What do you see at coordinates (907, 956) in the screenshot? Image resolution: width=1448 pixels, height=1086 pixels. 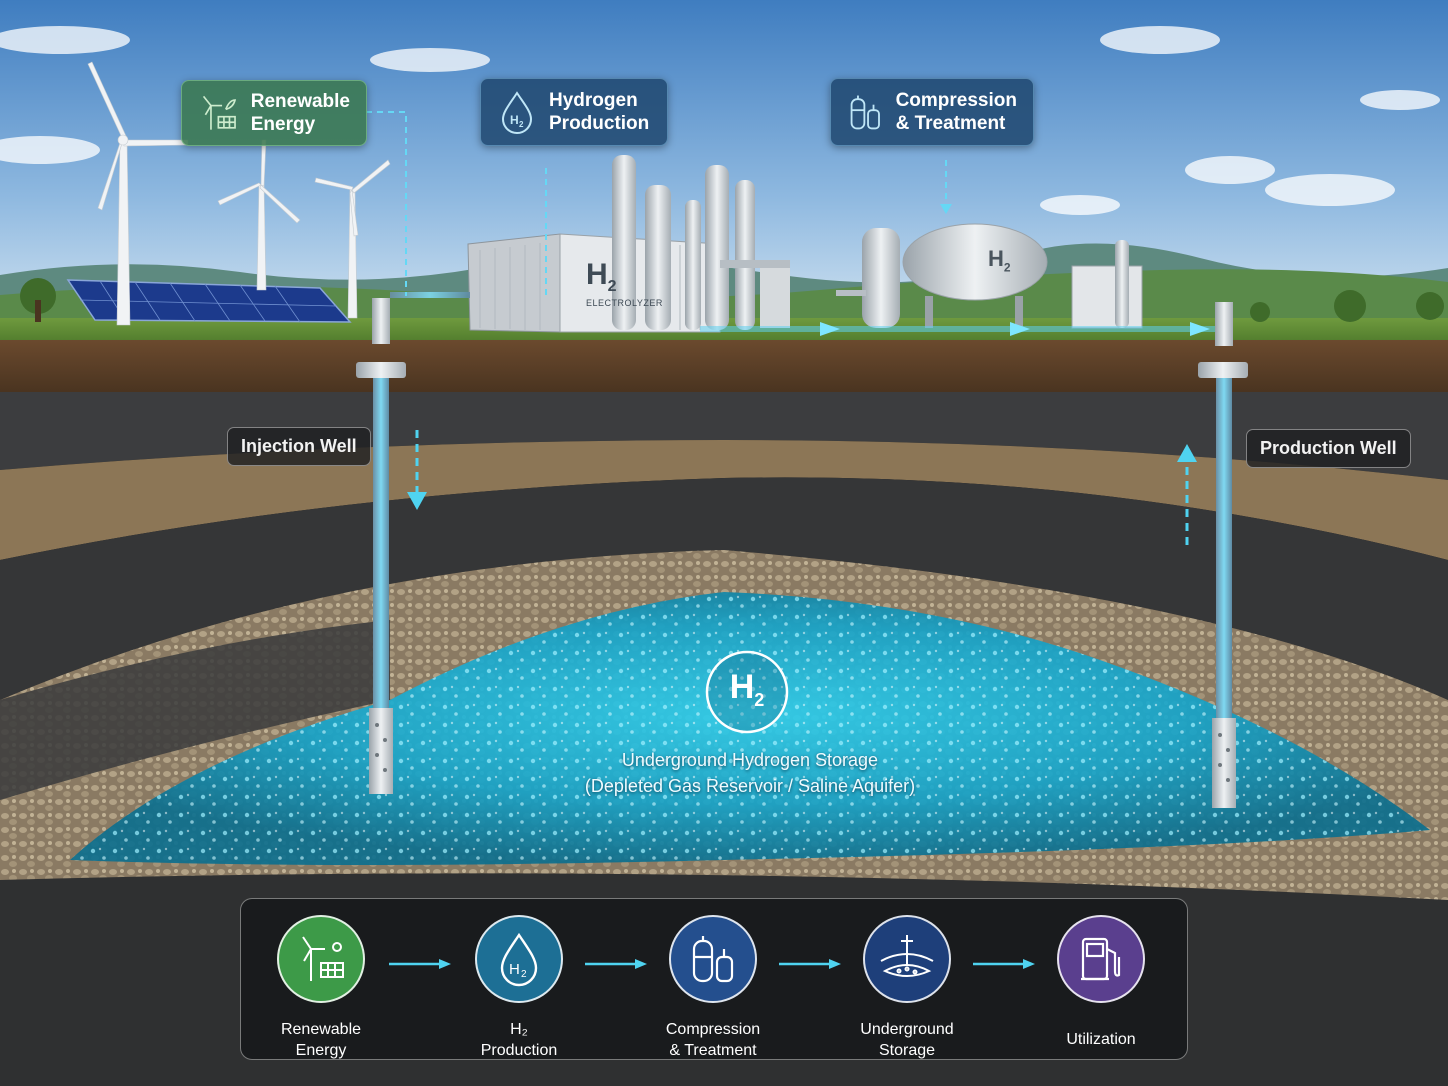 I see `underground-storage-icon` at bounding box center [907, 956].